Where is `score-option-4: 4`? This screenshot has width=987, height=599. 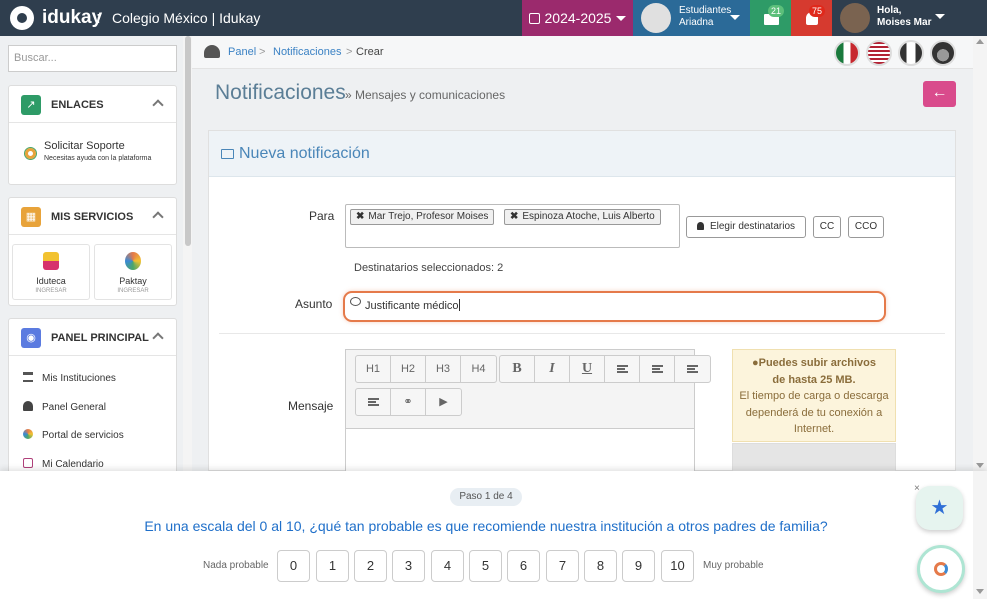
score-option-4: 4 is located at coordinates (447, 566).